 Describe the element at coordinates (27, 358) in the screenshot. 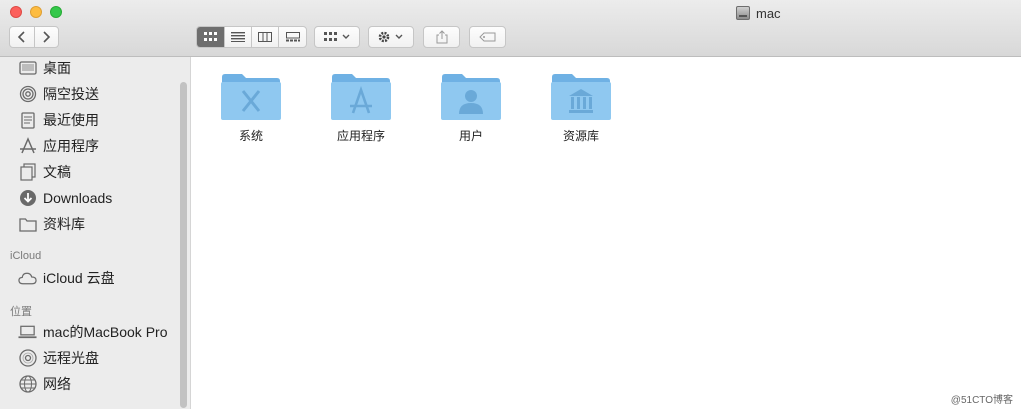

I see `disc-icon` at that location.